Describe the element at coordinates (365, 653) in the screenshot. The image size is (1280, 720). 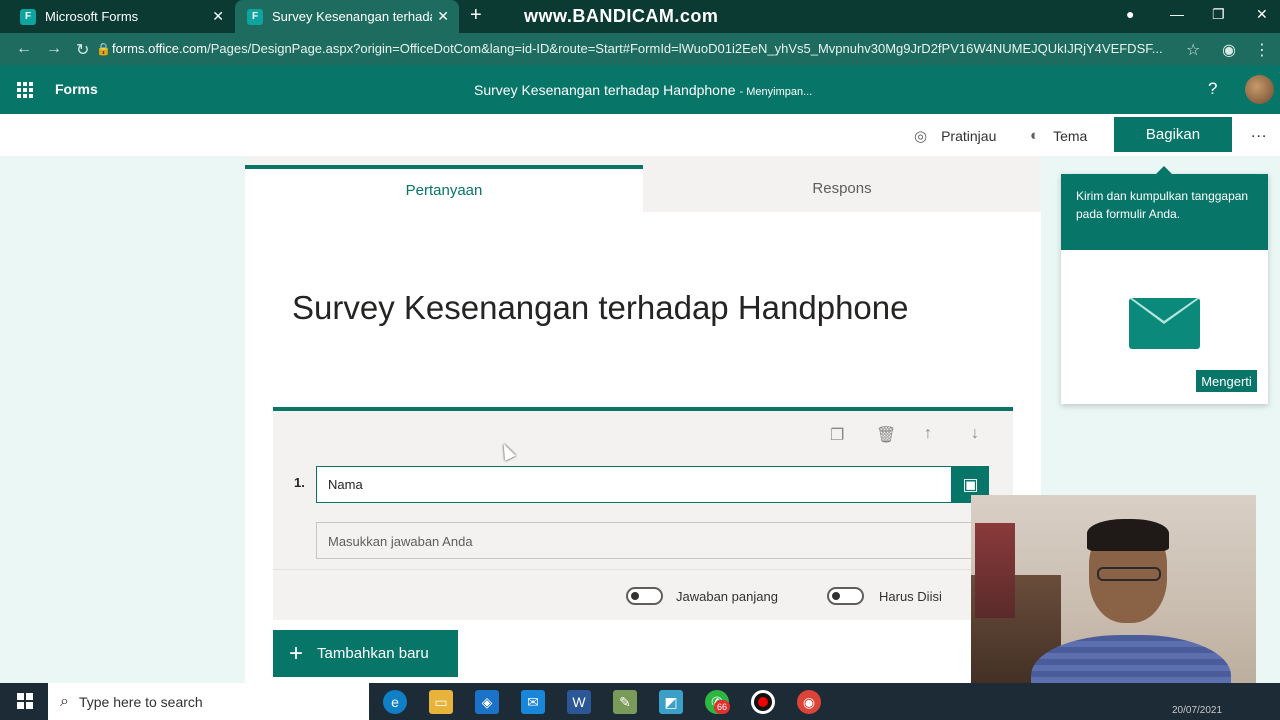
I see `add-new-button: + Tambahkan baru` at that location.